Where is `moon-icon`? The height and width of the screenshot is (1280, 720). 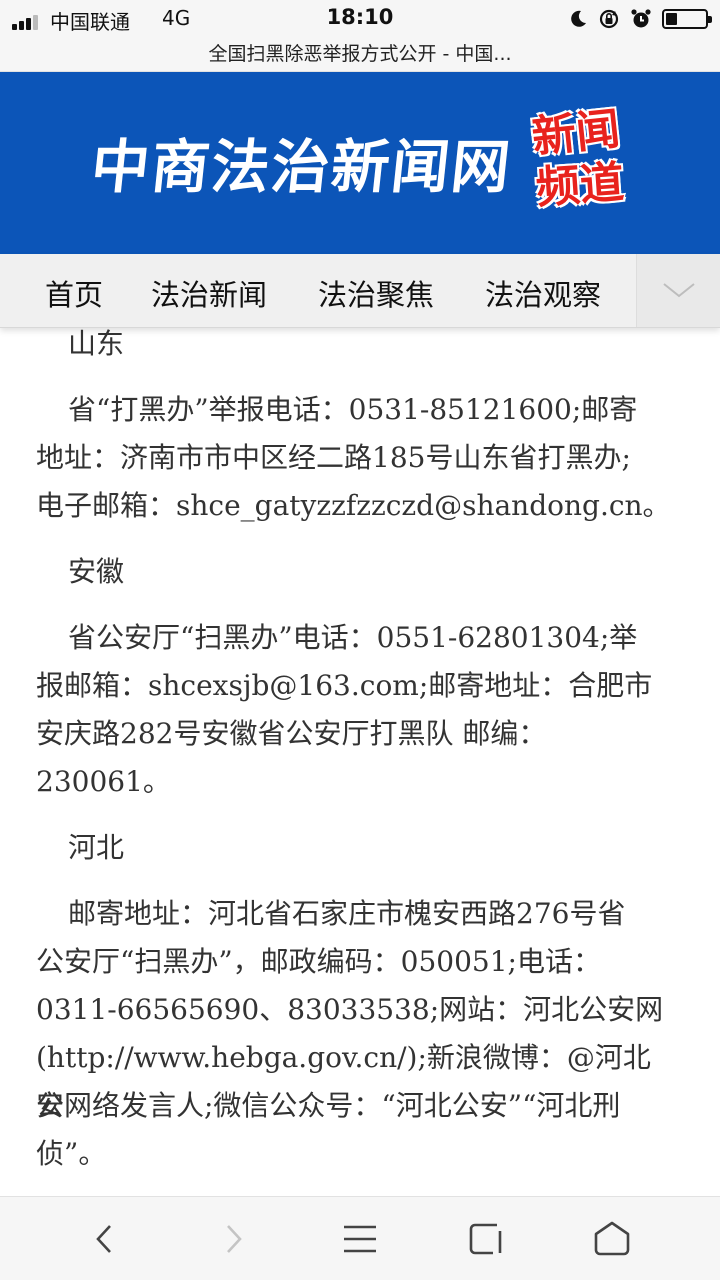
moon-icon is located at coordinates (578, 18).